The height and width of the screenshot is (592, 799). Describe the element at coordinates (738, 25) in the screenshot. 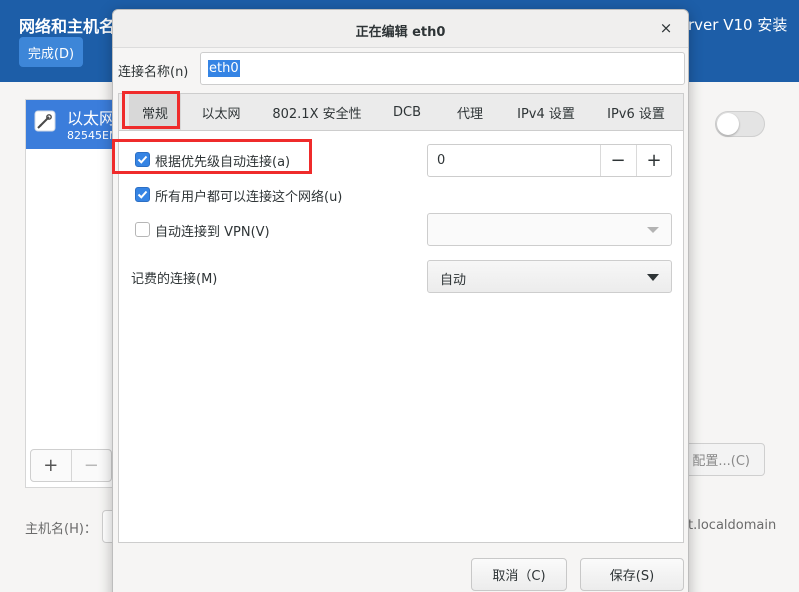

I see `product-title: rver V10 安装` at that location.